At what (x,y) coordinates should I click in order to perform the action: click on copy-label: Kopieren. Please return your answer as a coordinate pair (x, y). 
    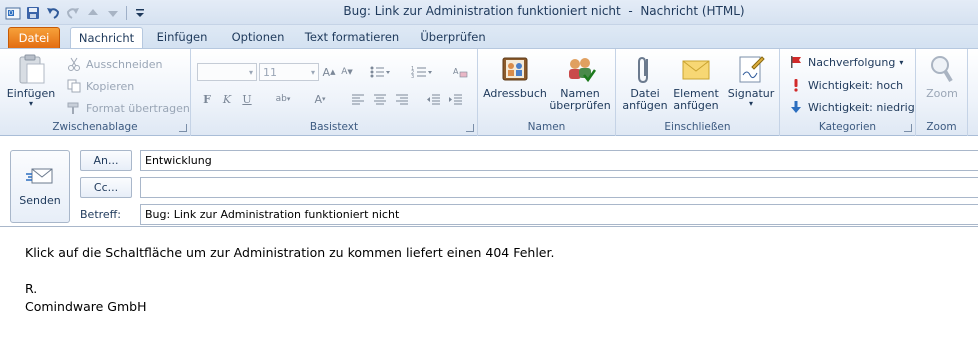
    Looking at the image, I should click on (110, 86).